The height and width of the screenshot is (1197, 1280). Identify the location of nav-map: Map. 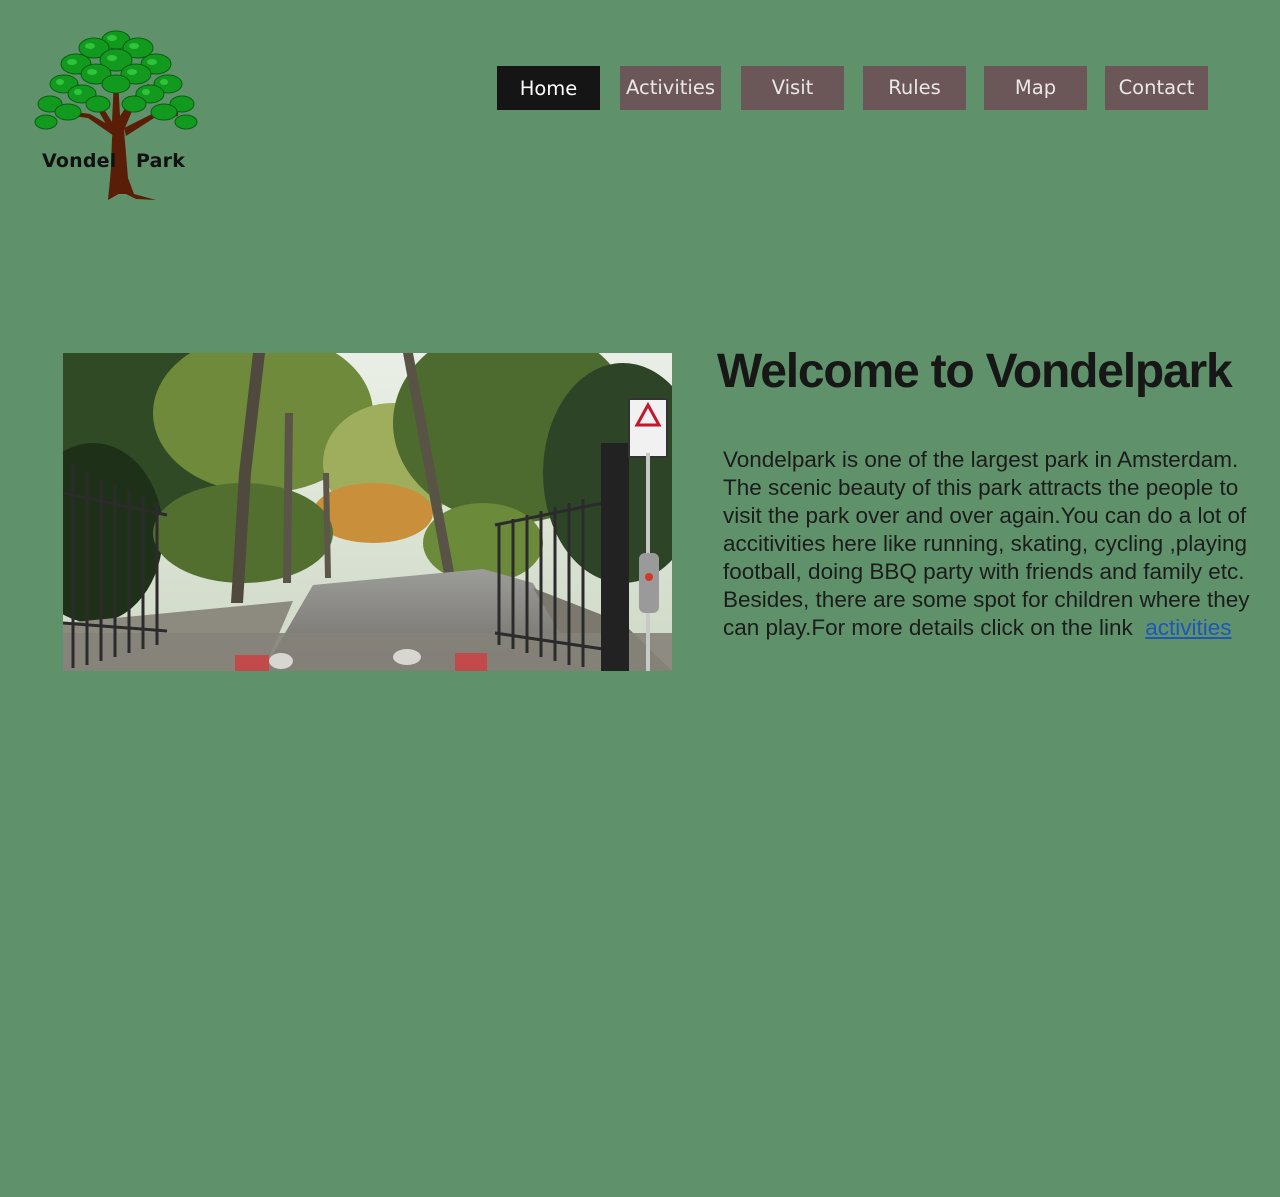
(1035, 88).